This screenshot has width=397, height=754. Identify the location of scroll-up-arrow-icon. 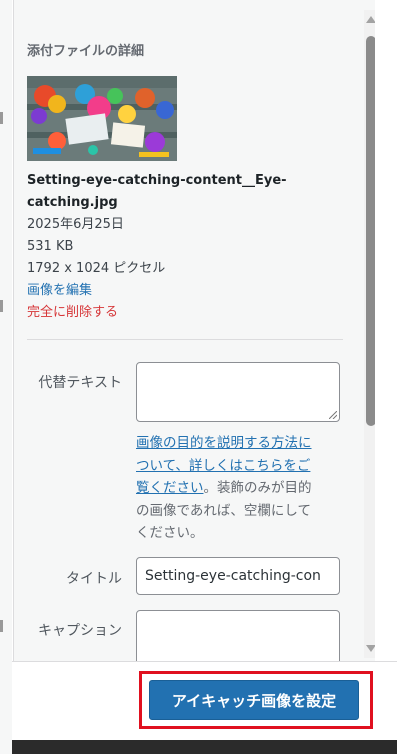
(370, 19).